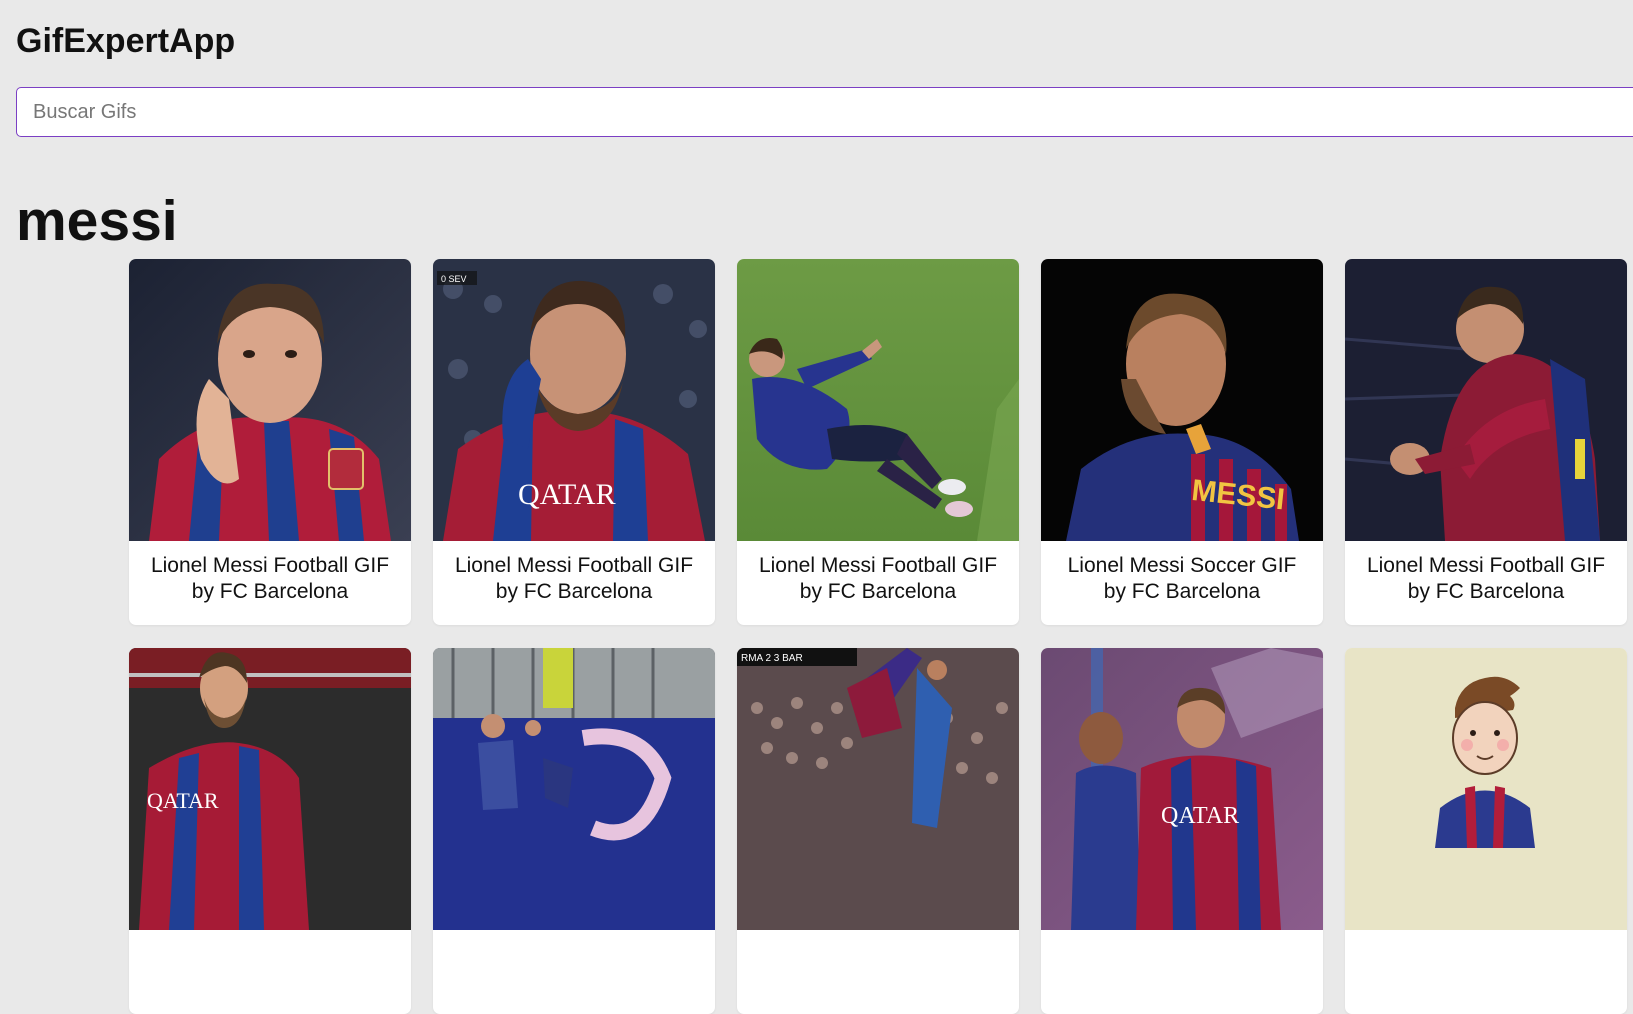 This screenshot has width=1633, height=1014. What do you see at coordinates (97, 221) in the screenshot?
I see `category-title: messi` at bounding box center [97, 221].